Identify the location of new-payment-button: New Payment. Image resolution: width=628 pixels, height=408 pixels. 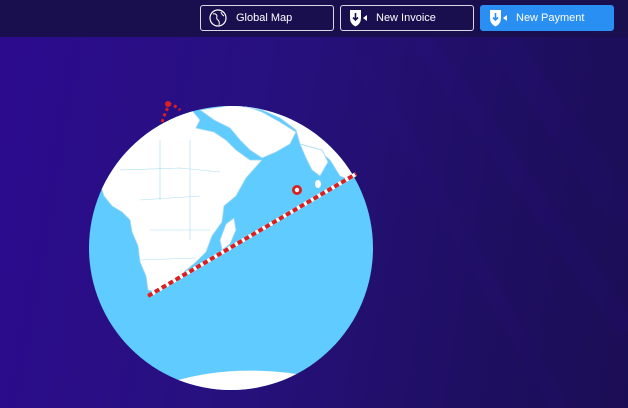
(547, 18).